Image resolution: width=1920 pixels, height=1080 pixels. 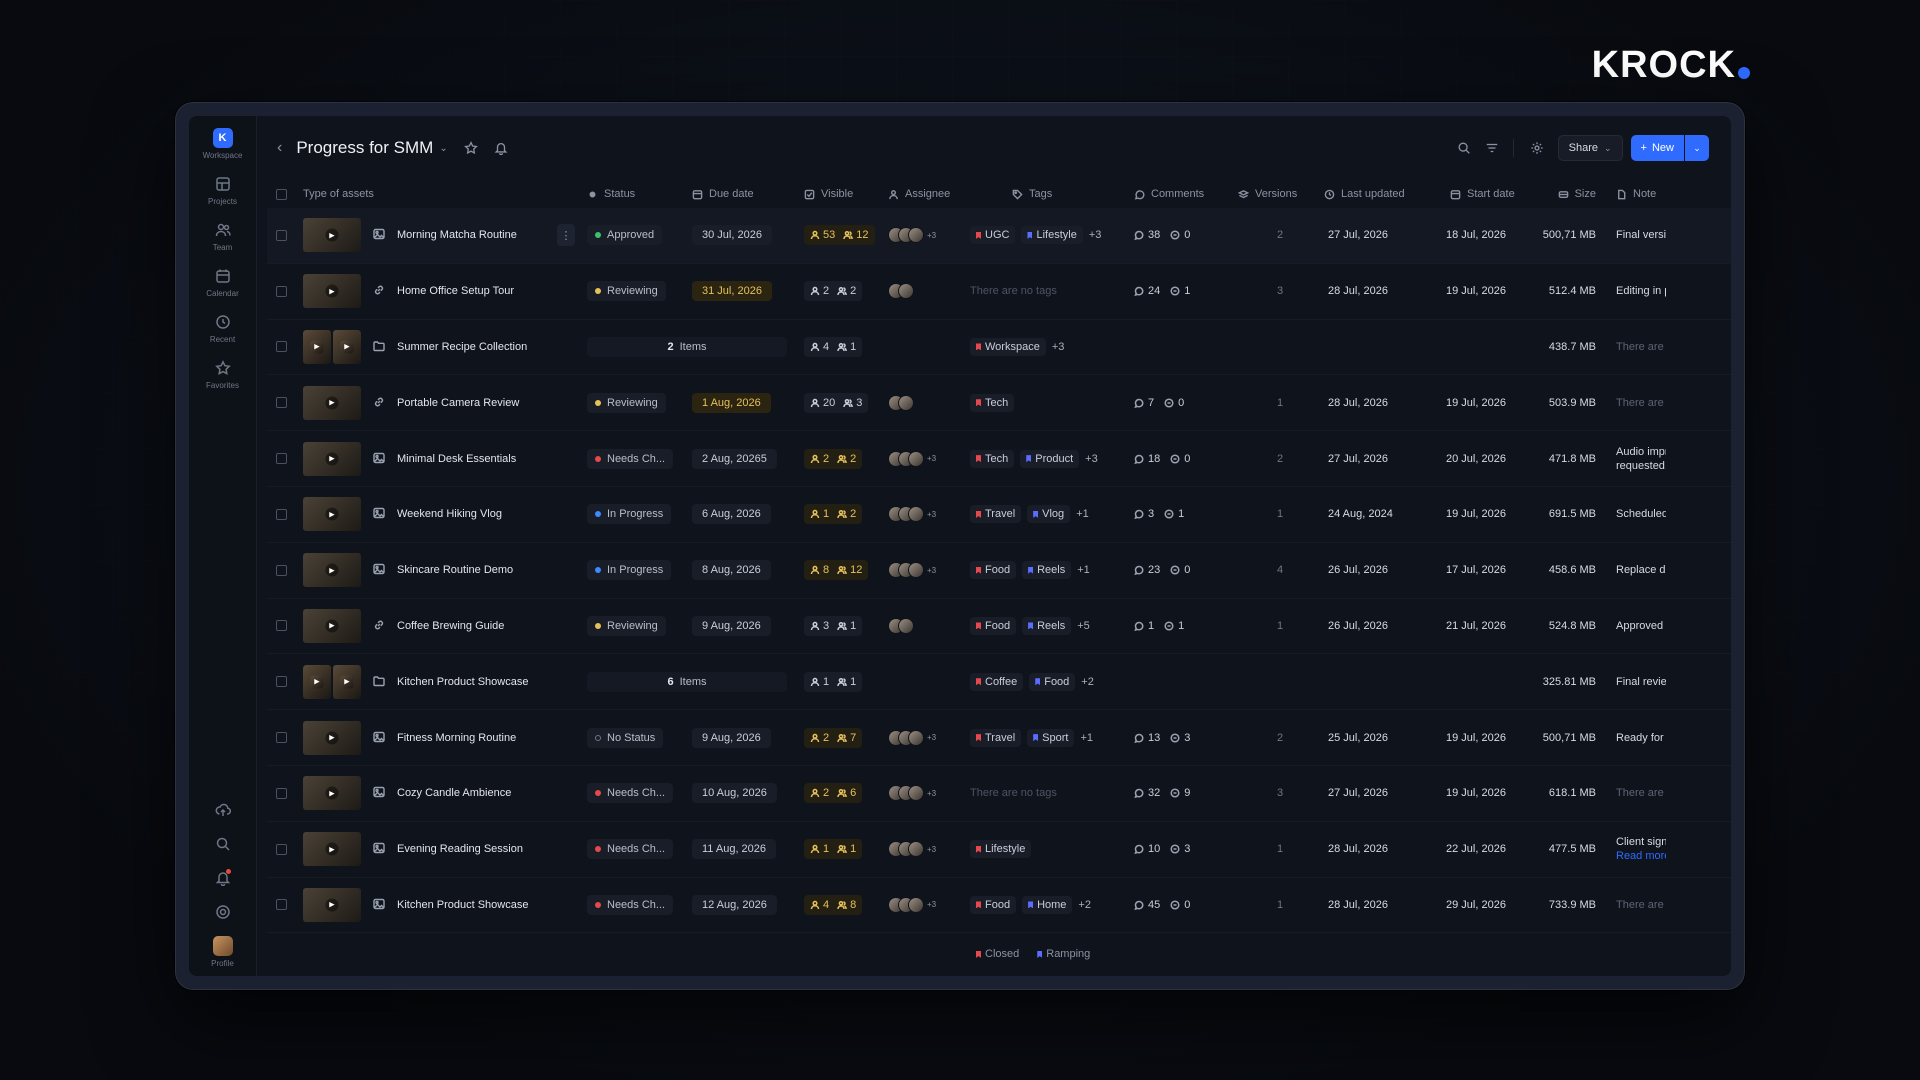 I want to click on tag-more-count: +2, so click(x=1087, y=682).